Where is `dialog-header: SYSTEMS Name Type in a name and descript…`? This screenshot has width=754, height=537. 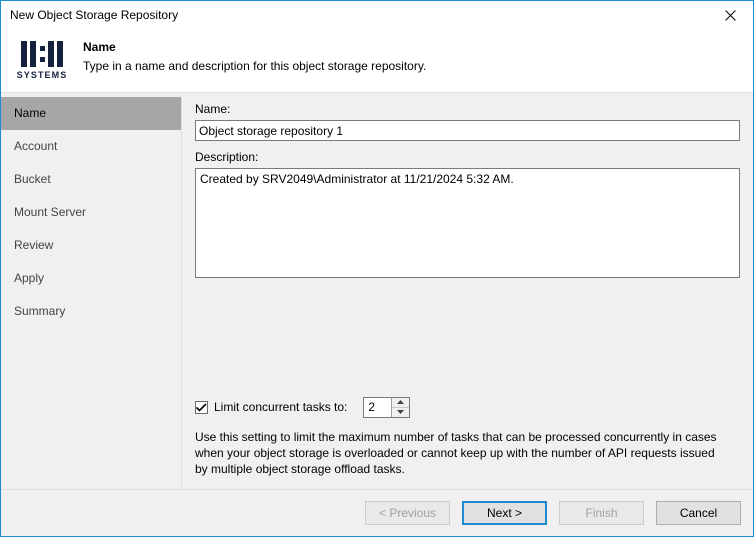
dialog-header: SYSTEMS Name Type in a name and descript… is located at coordinates (377, 61).